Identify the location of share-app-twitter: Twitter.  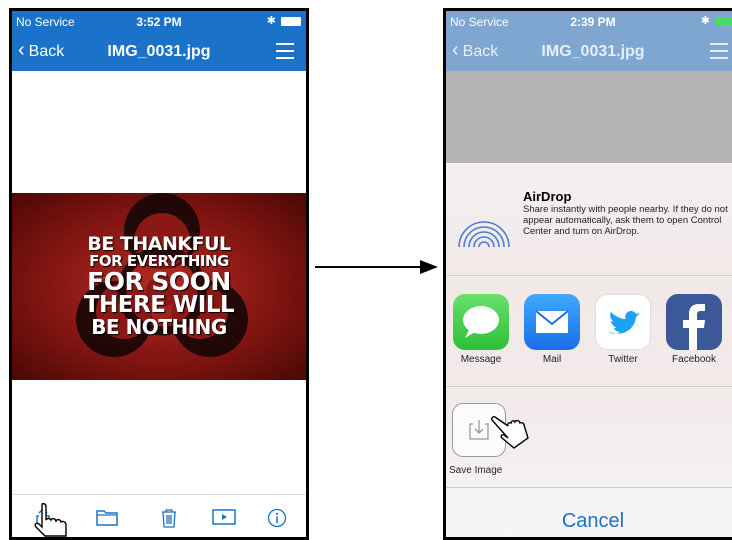
(623, 329).